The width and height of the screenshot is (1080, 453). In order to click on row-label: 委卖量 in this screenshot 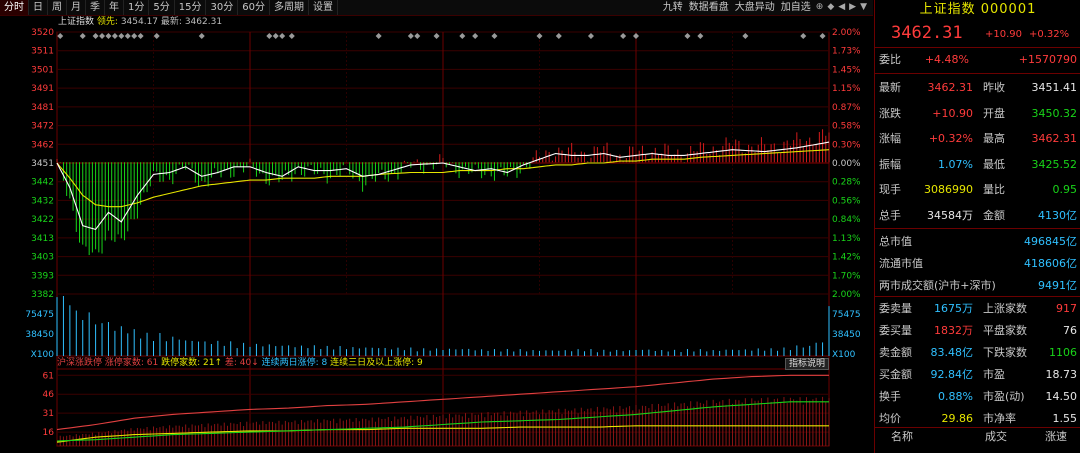, I will do `click(895, 308)`.